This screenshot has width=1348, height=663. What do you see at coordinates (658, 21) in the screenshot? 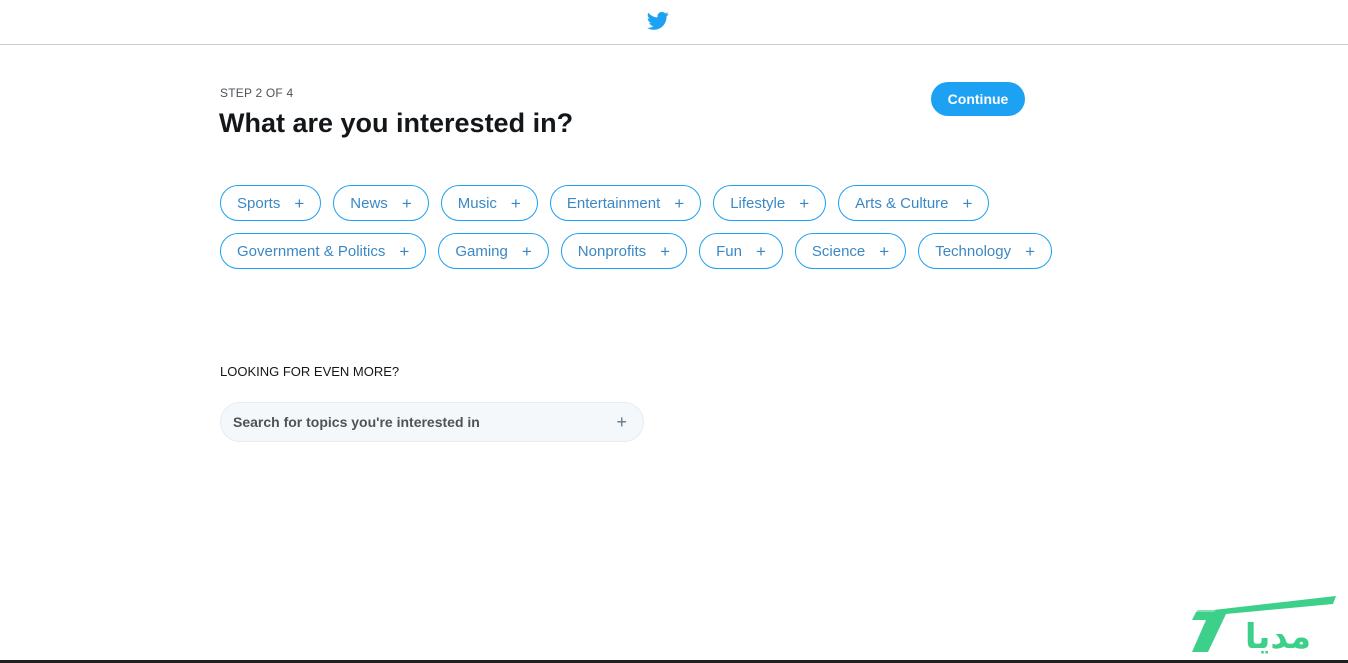
I see `twitter-bird-icon` at bounding box center [658, 21].